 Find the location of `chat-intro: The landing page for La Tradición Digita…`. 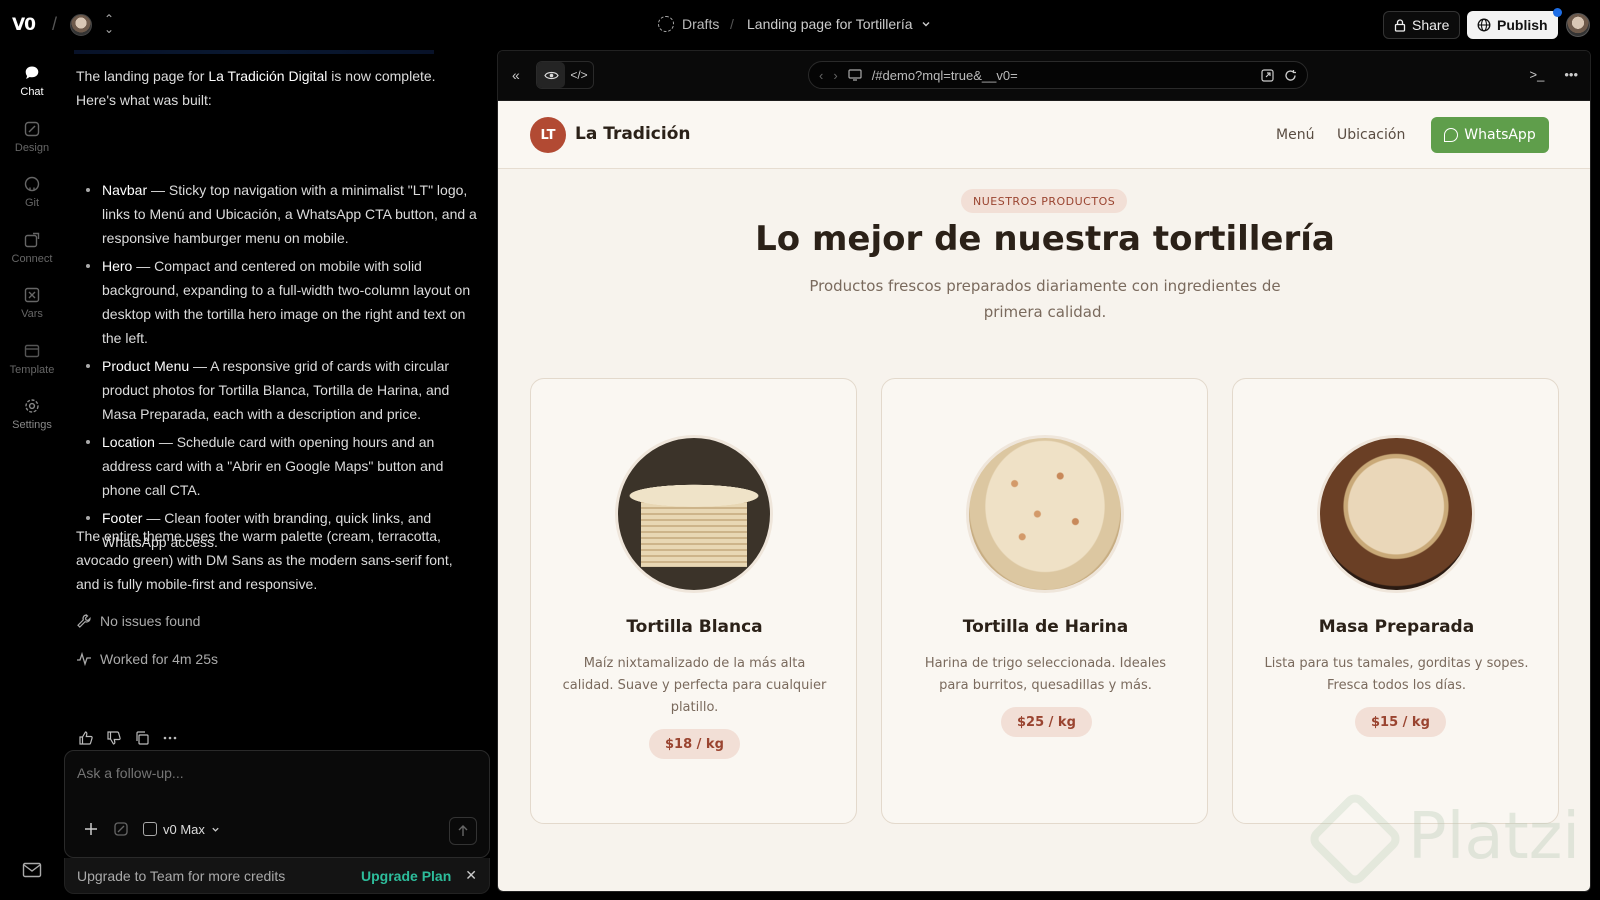

chat-intro: The landing page for La Tradición Digita… is located at coordinates (276, 88).